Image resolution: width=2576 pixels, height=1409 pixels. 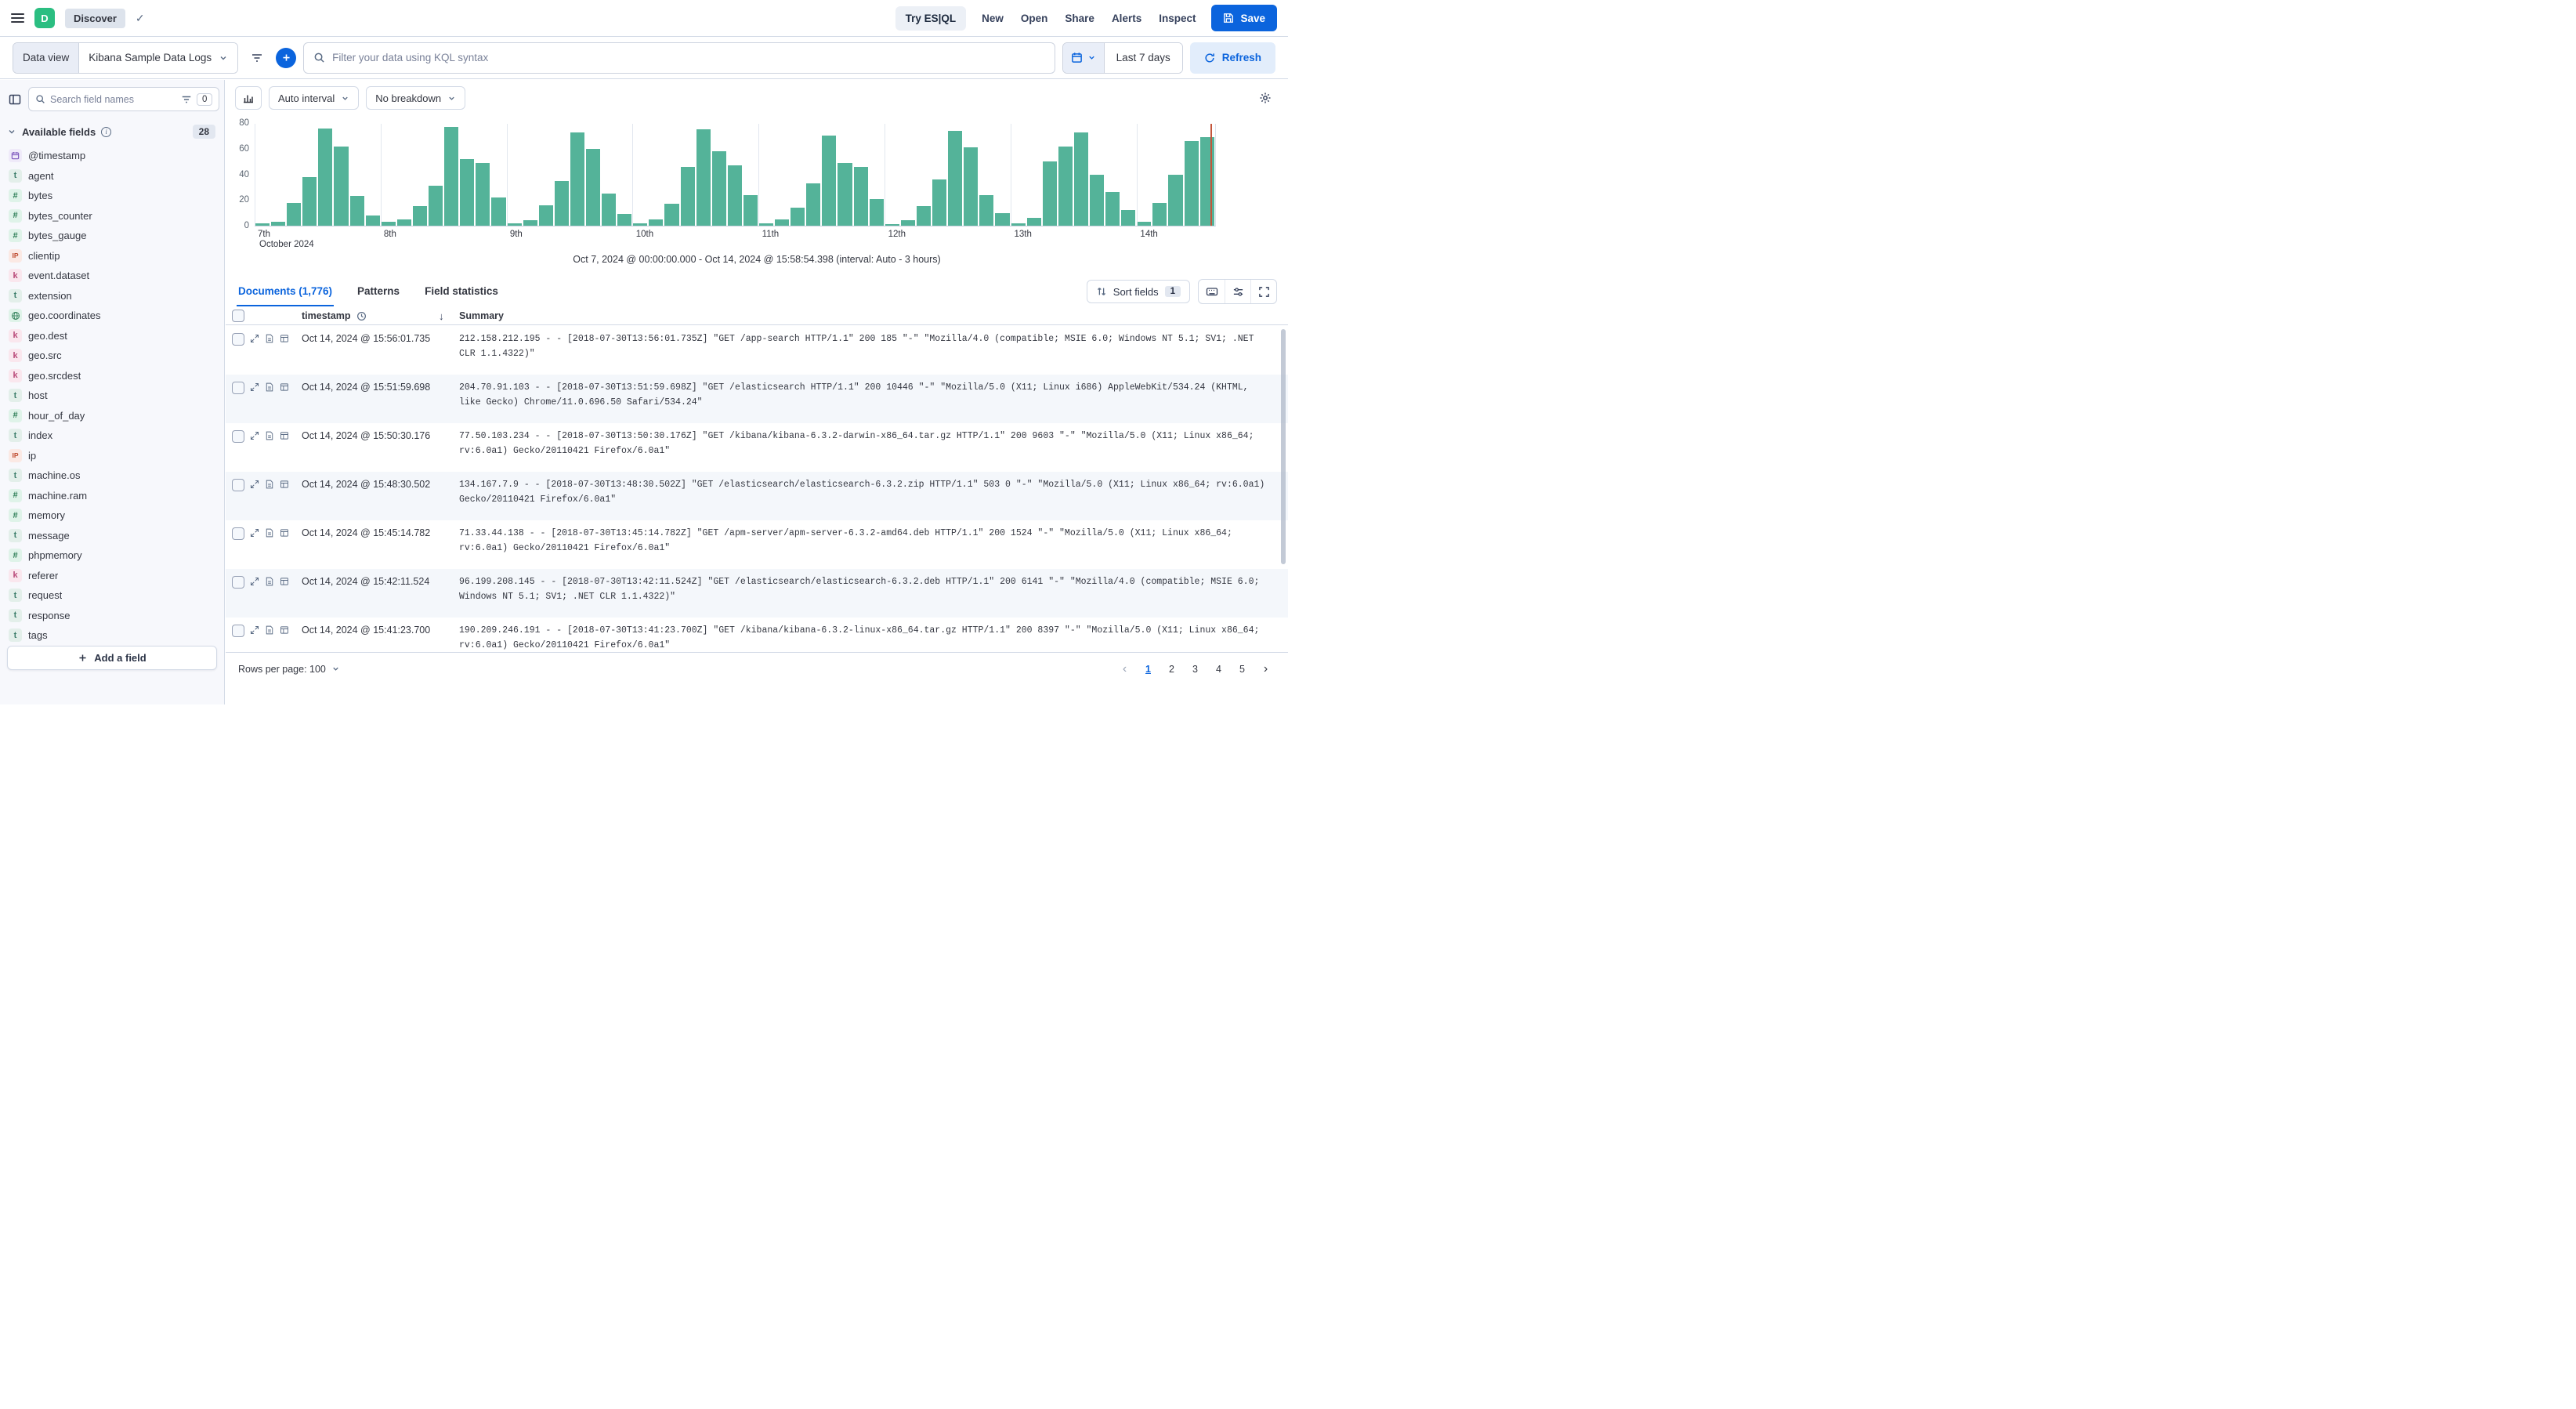 What do you see at coordinates (114, 196) in the screenshot?
I see `field-item: # bytes` at bounding box center [114, 196].